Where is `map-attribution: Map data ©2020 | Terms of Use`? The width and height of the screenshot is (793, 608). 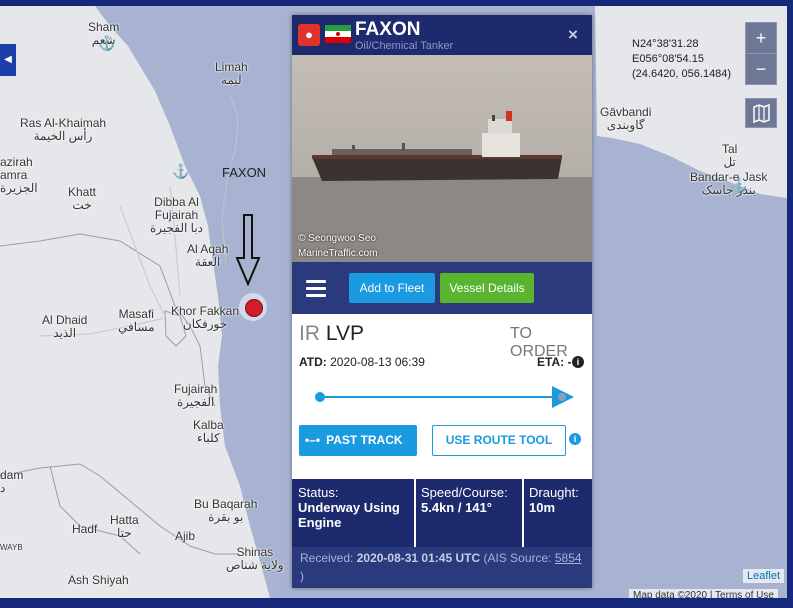 map-attribution: Map data ©2020 | Terms of Use is located at coordinates (703, 593).